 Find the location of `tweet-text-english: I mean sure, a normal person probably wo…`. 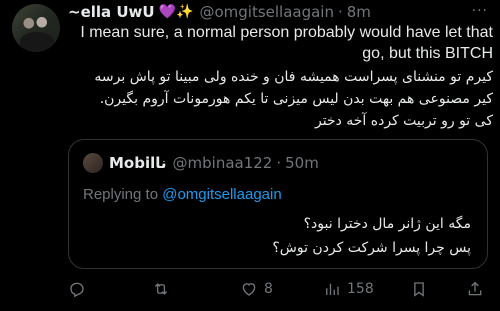

tweet-text-english: I mean sure, a normal person probably wo… is located at coordinates (286, 43).